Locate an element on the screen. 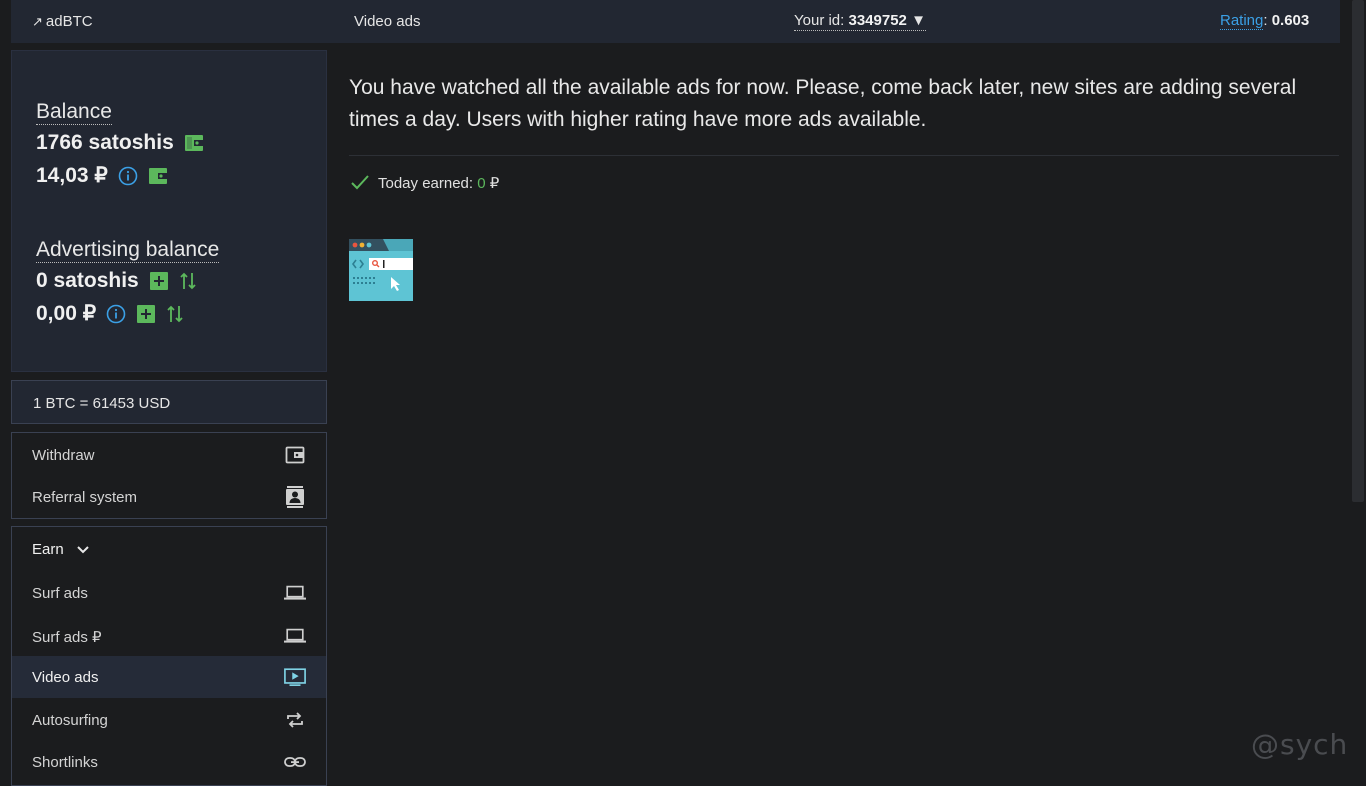 The height and width of the screenshot is (786, 1366). user-id-value: 3349752 is located at coordinates (877, 20).